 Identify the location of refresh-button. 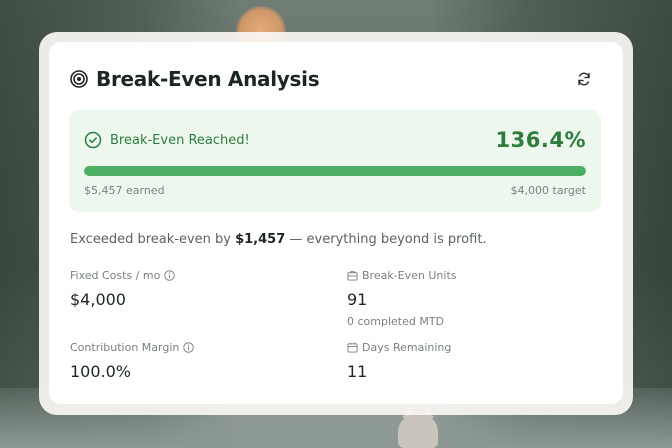
(584, 79).